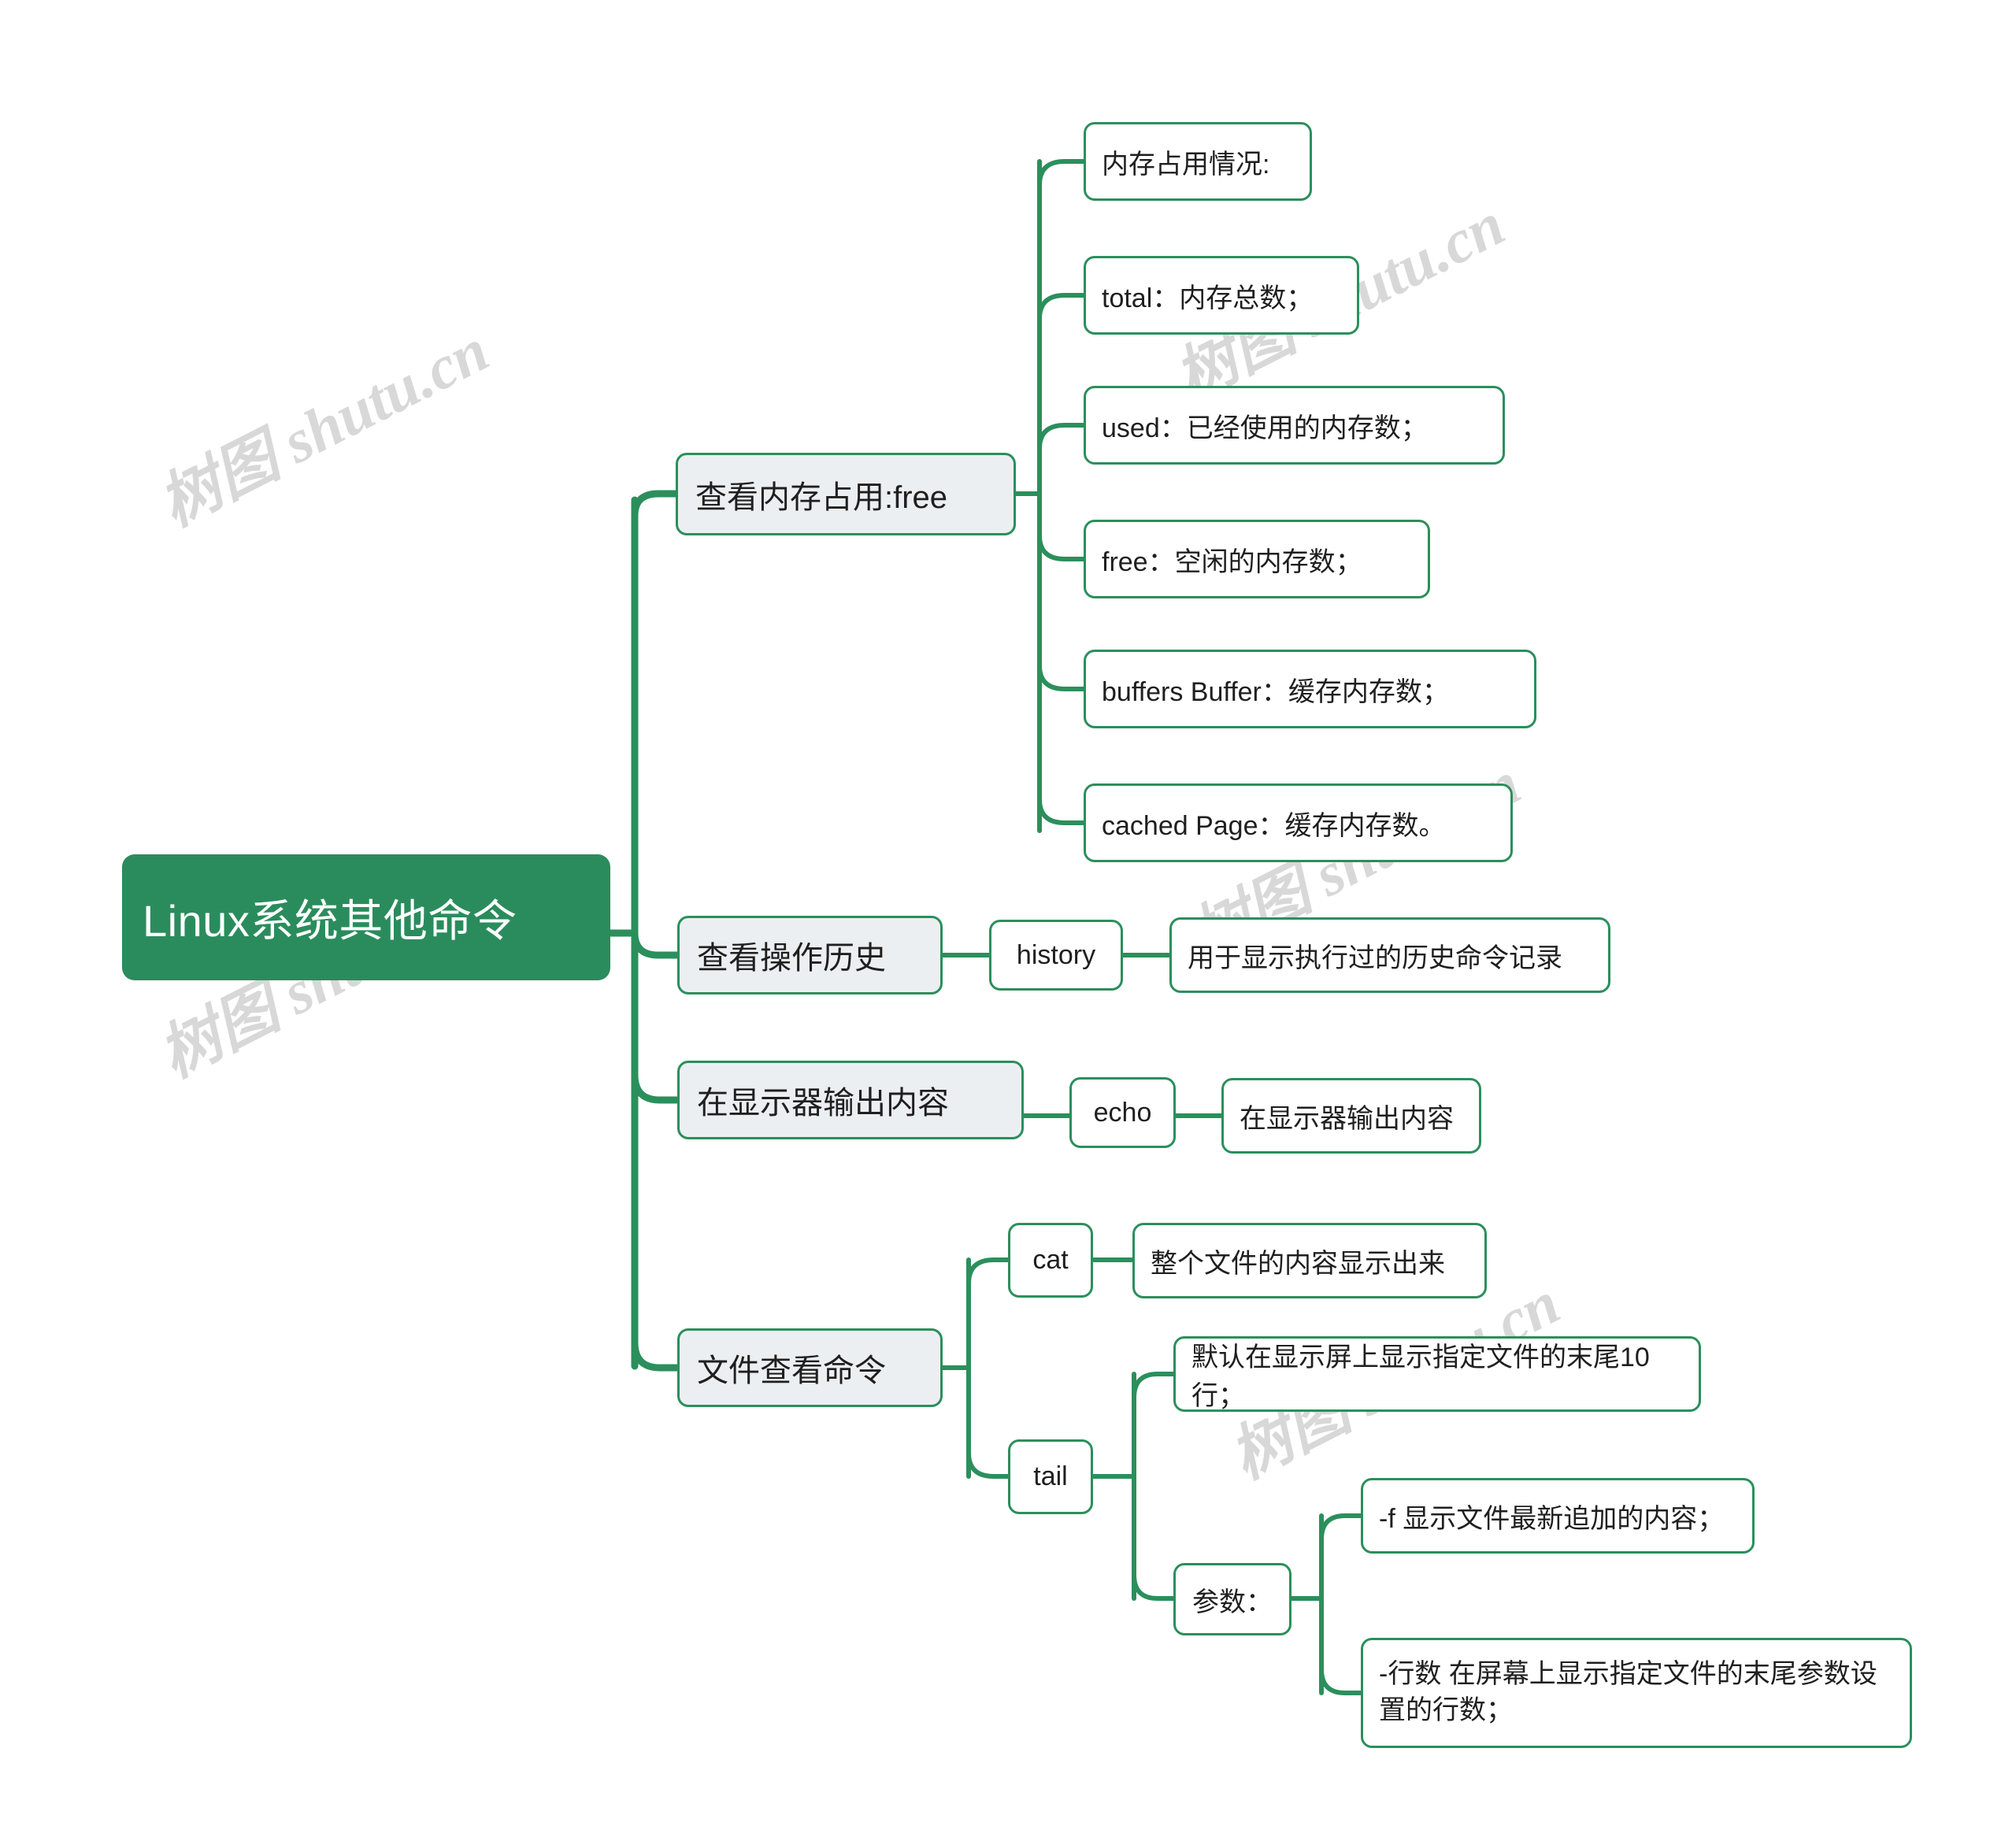 This screenshot has width=2016, height=1826. Describe the element at coordinates (1552, 1518) in the screenshot. I see `leaf-node-tail-param-f-label: -f 显示文件最新追加的内容；` at that location.